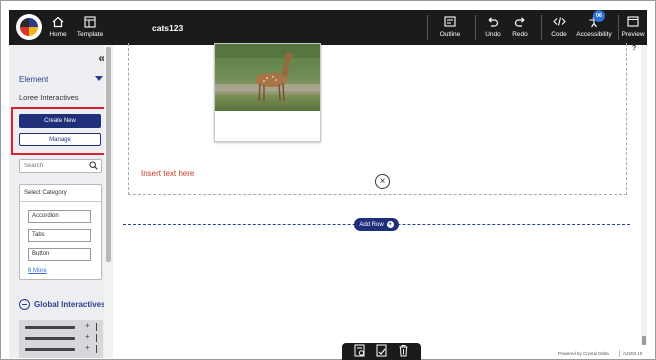 This screenshot has width=656, height=360. Describe the element at coordinates (594, 34) in the screenshot. I see `accessibility-label: Accessibility` at that location.